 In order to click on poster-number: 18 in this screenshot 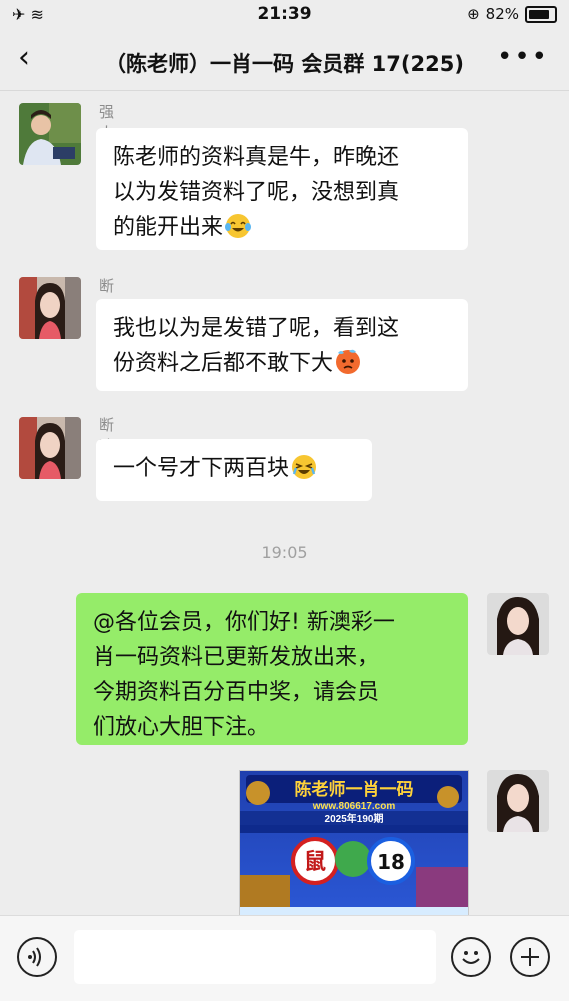, I will do `click(391, 862)`.